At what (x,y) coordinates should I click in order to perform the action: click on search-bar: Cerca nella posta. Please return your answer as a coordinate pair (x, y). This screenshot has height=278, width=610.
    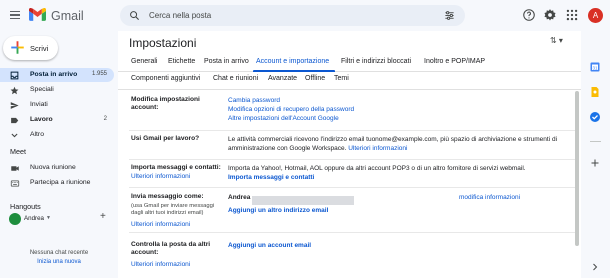
    Looking at the image, I should click on (292, 15).